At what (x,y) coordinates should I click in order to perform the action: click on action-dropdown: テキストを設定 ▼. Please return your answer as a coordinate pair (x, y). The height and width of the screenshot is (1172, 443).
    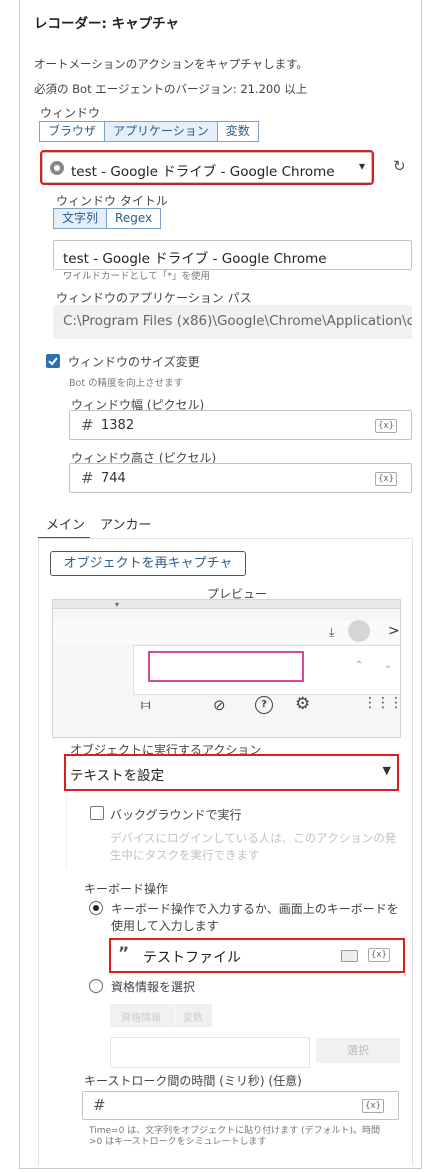
    Looking at the image, I should click on (231, 772).